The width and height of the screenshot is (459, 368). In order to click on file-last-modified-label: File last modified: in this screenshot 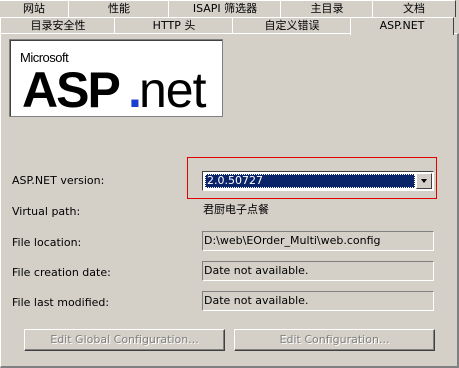, I will do `click(61, 302)`.